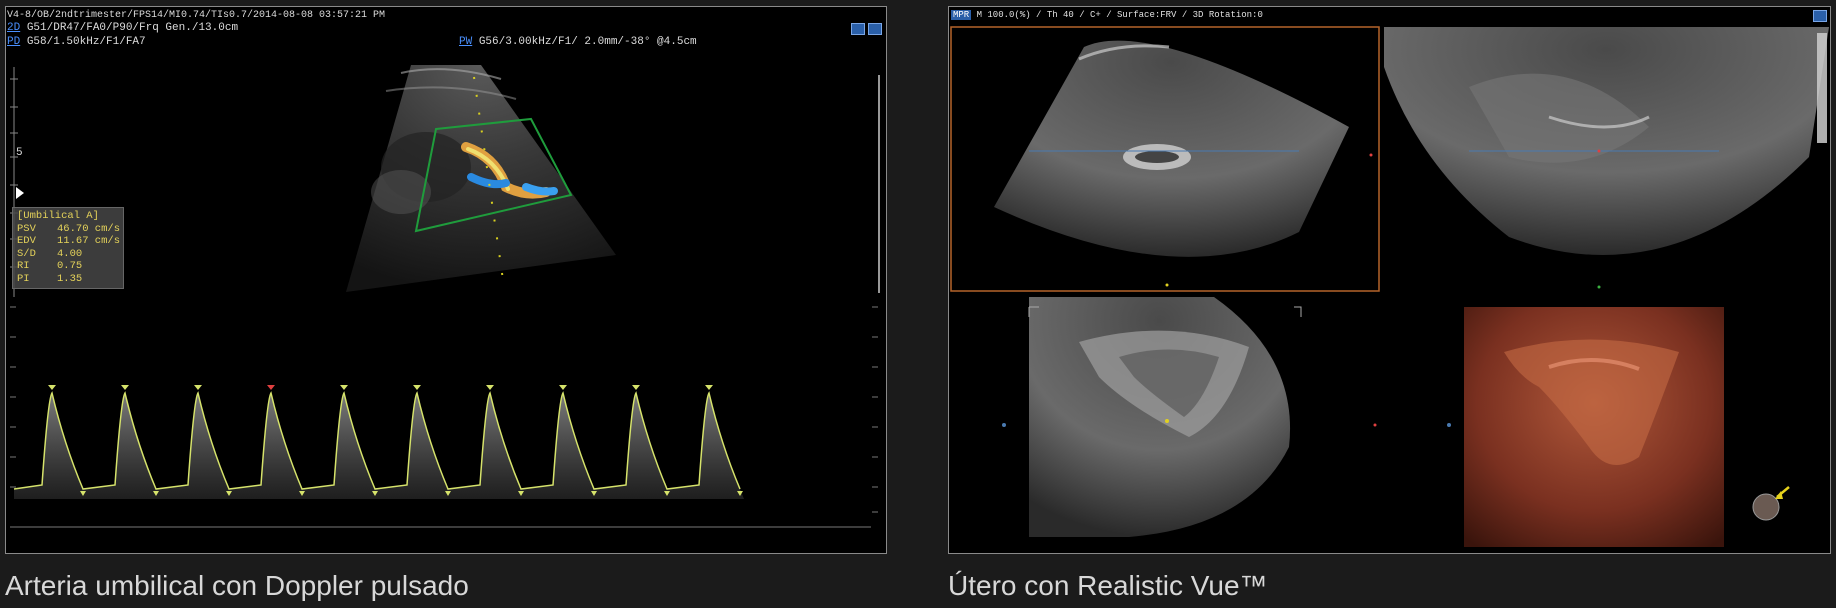 The image size is (1836, 608). Describe the element at coordinates (1108, 585) in the screenshot. I see `caption-realistic-vue: Útero con Realistic Vue™` at that location.